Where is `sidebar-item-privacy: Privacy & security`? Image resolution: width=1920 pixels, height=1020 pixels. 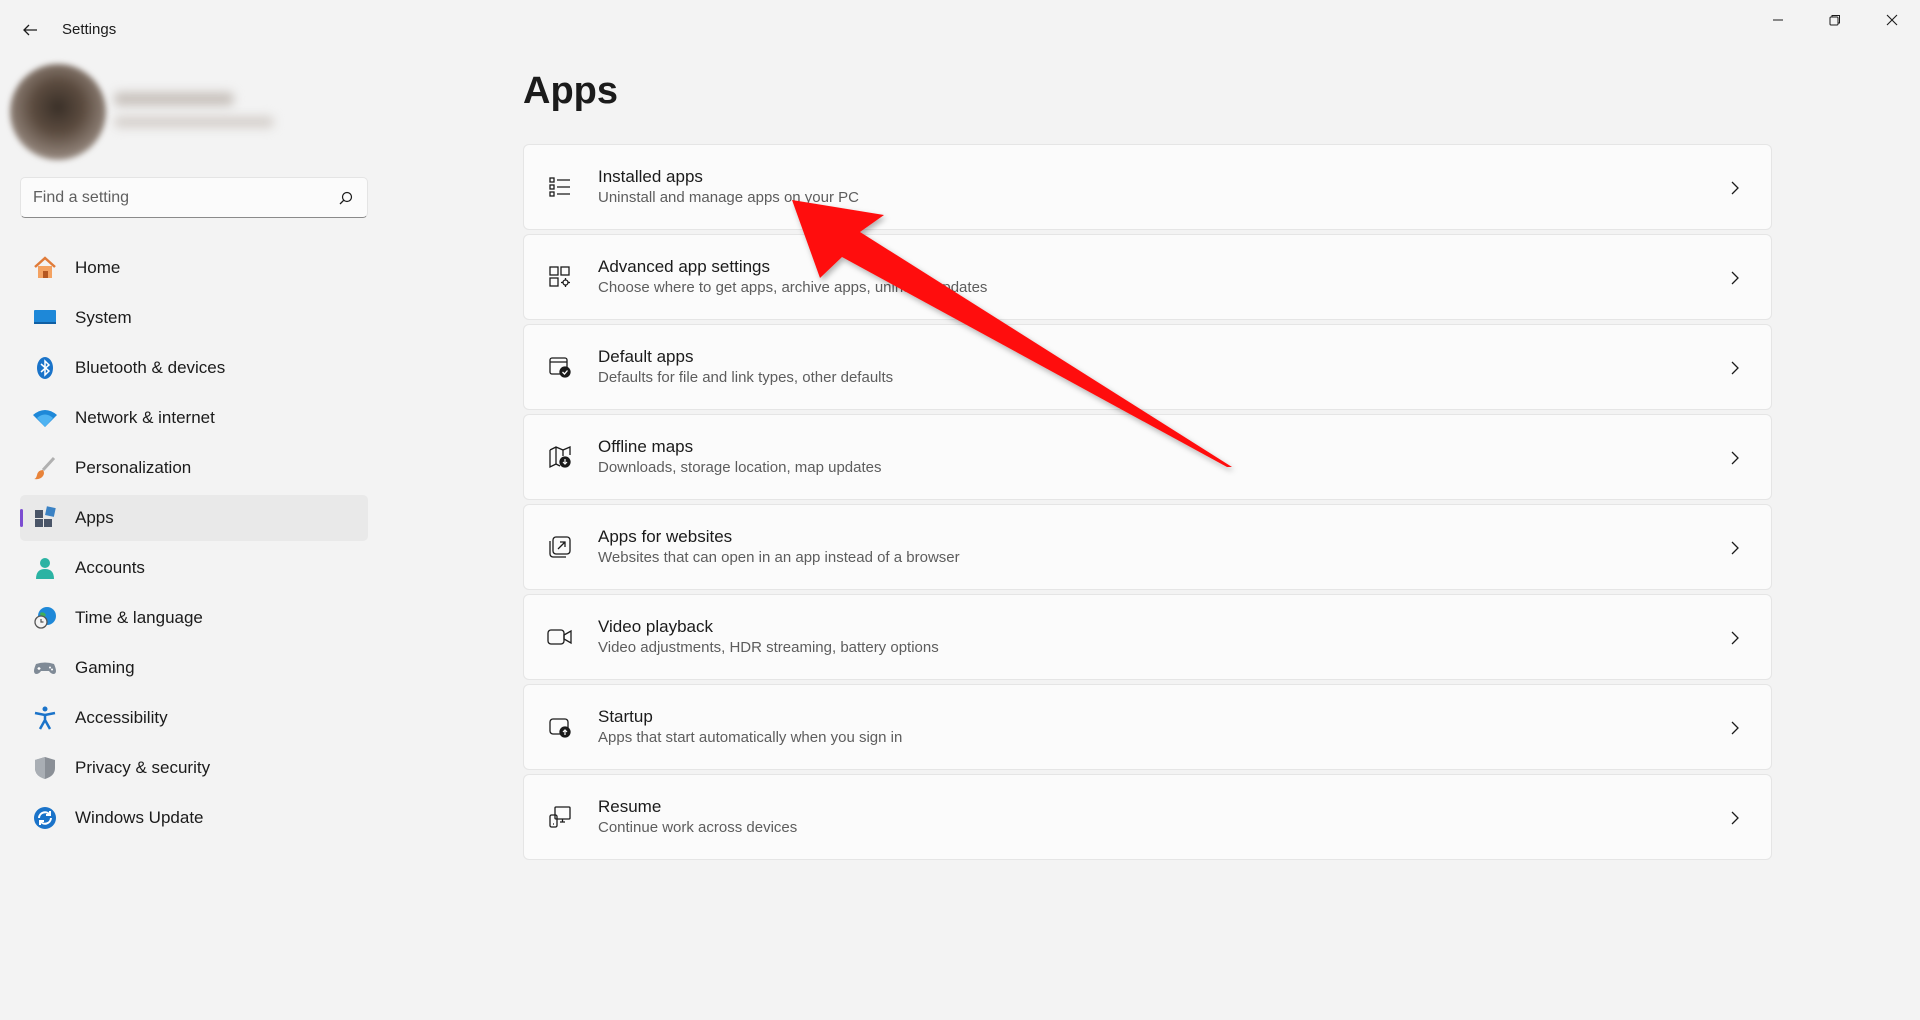
sidebar-item-privacy: Privacy & security is located at coordinates (194, 768).